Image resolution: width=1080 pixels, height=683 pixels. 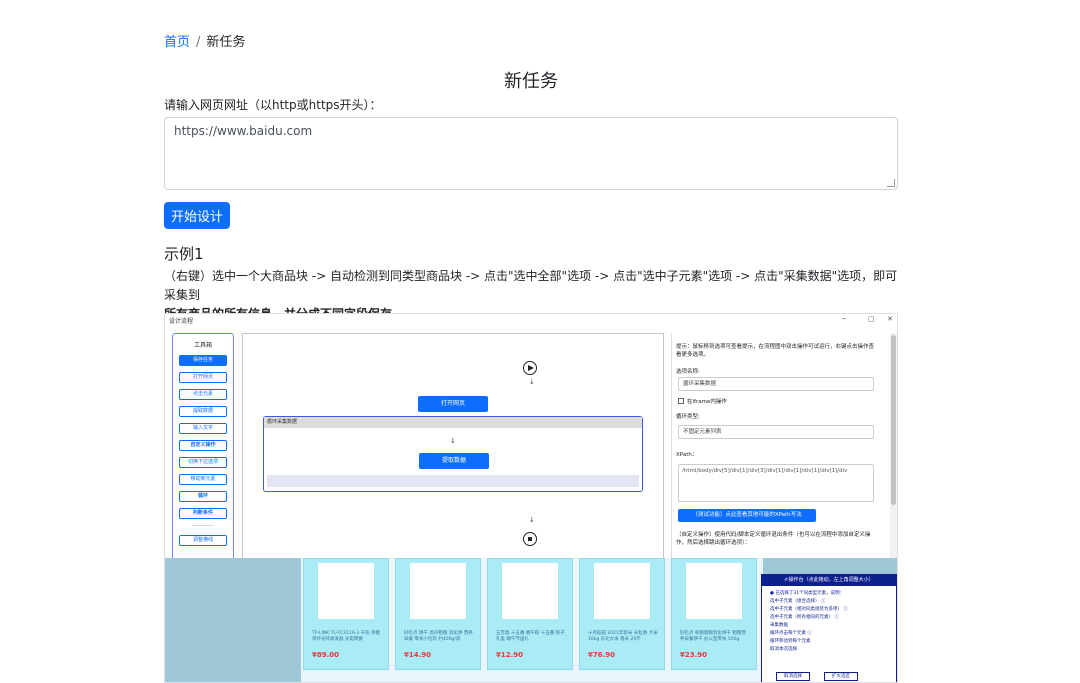 I want to click on console-line: 循环点击每个元素 ⓘ, so click(x=791, y=633).